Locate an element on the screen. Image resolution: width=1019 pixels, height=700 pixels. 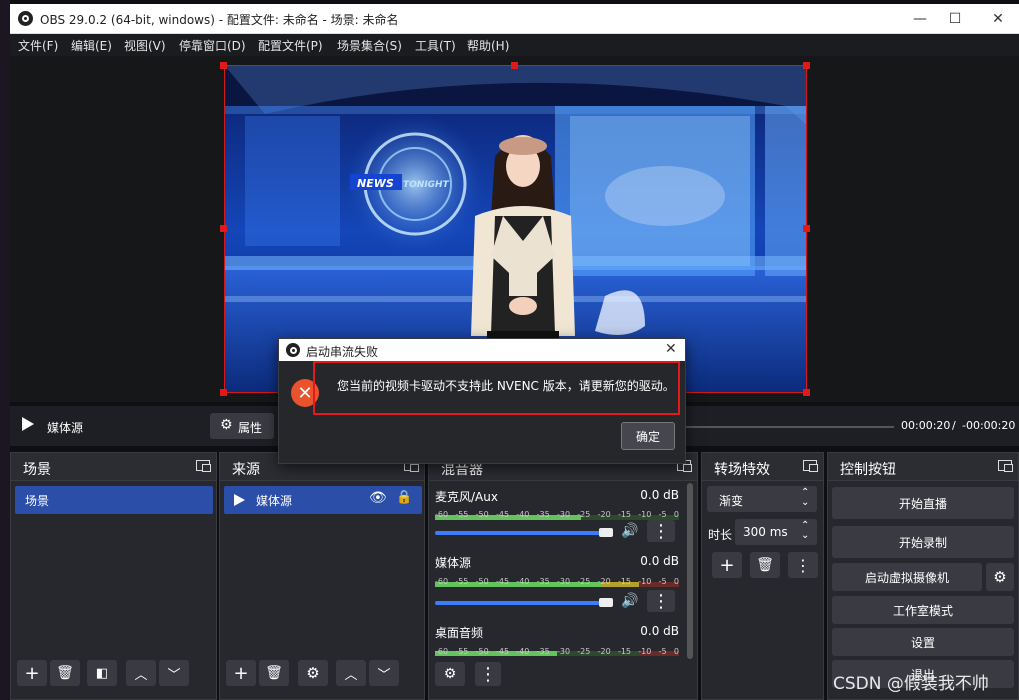
maximize-button: ☐ is located at coordinates (955, 19).